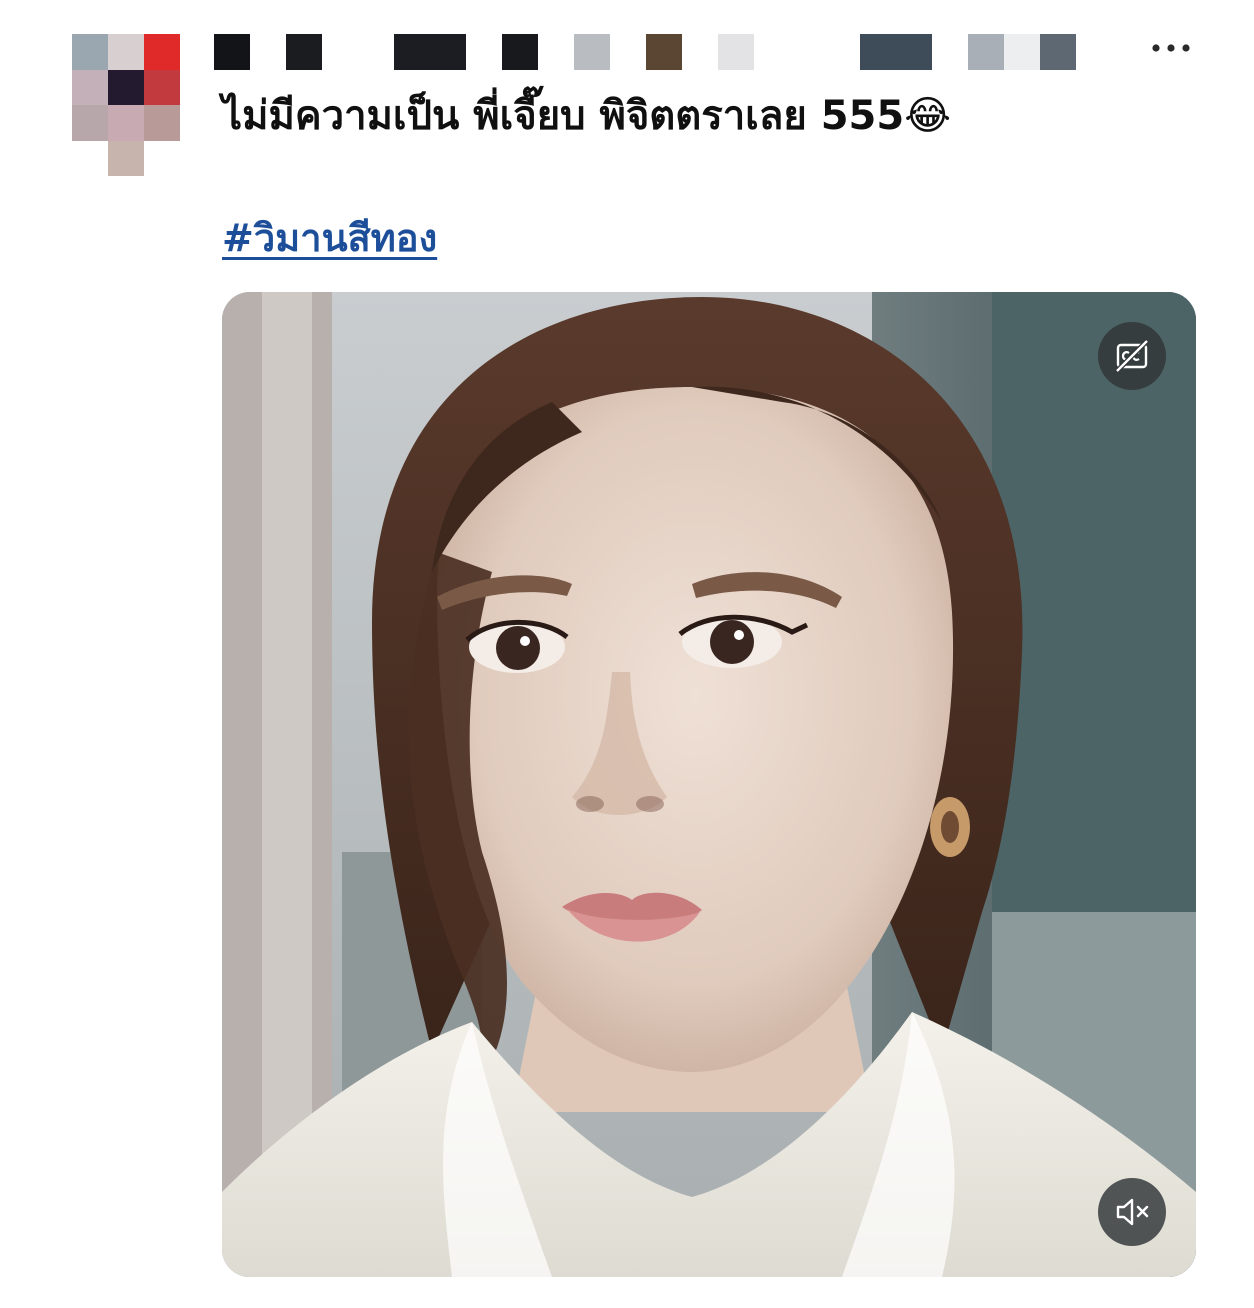  I want to click on volume-muted-icon, so click(1132, 1212).